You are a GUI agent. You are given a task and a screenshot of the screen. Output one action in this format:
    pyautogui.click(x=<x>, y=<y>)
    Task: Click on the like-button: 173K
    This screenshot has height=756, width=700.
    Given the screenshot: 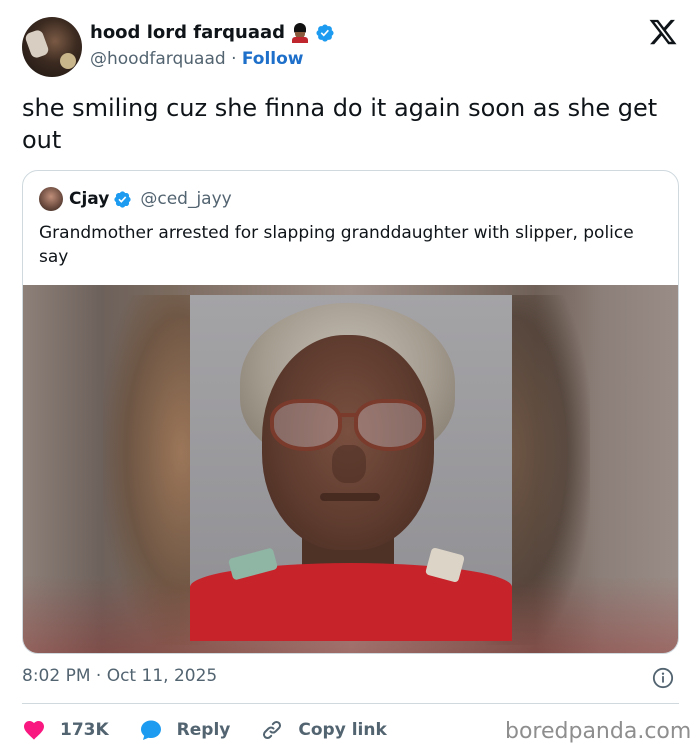 What is the action you would take?
    pyautogui.click(x=65, y=730)
    